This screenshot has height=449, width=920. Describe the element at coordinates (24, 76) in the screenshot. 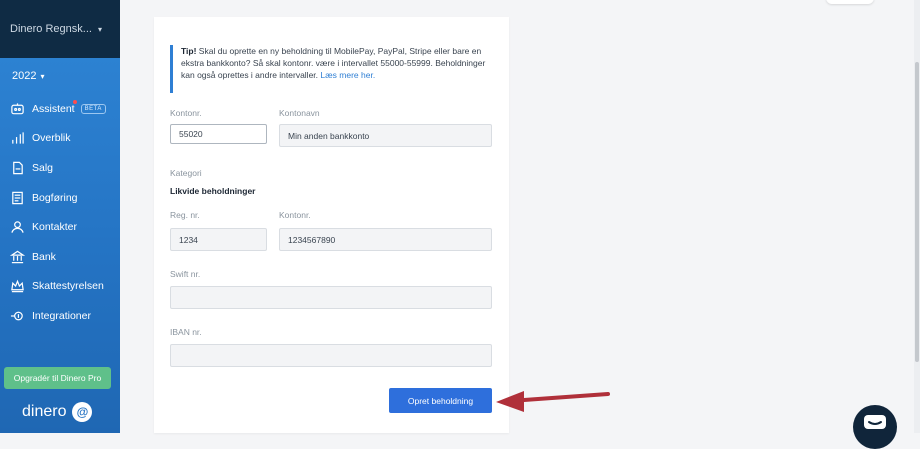

I see `year-label: 2022` at that location.